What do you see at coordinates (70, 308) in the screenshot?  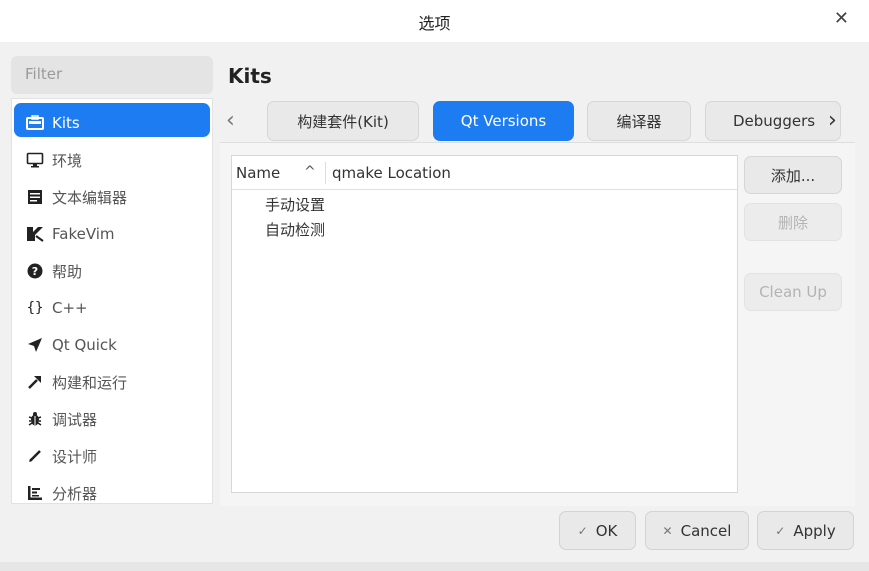 I see `sidebar-item-label: C++` at bounding box center [70, 308].